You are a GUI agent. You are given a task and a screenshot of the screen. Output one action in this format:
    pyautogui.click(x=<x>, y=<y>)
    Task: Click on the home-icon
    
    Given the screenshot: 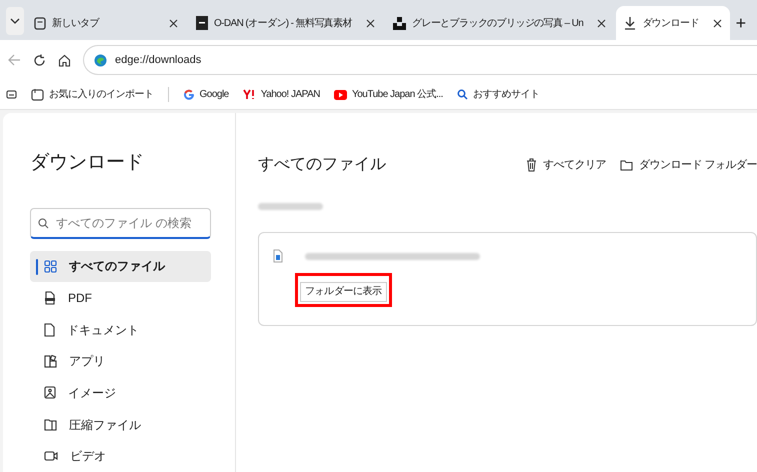 What is the action you would take?
    pyautogui.click(x=64, y=60)
    